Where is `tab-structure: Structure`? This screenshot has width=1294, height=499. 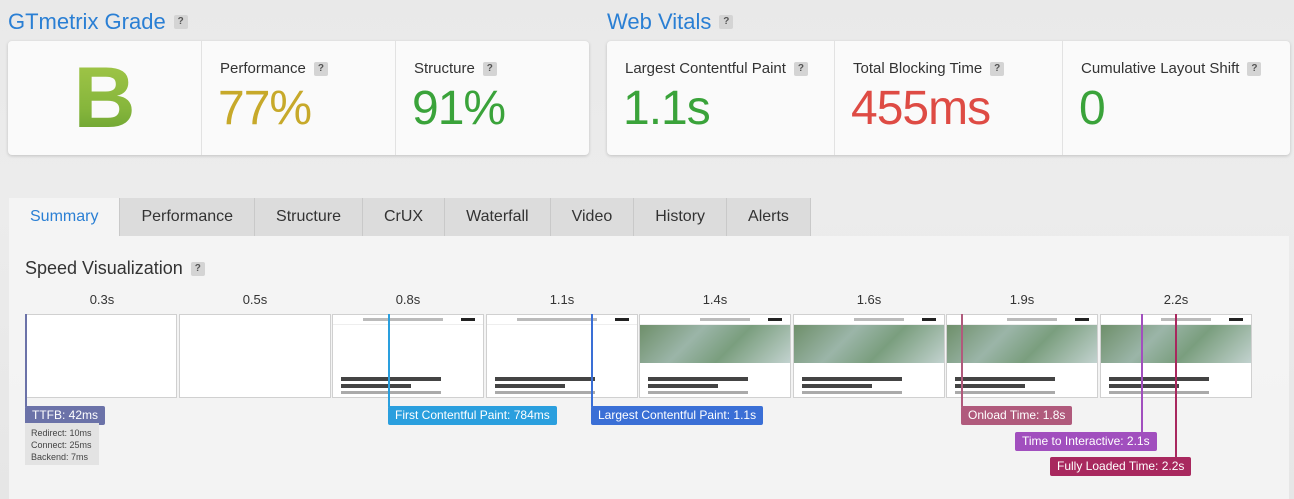
tab-structure: Structure is located at coordinates (309, 217).